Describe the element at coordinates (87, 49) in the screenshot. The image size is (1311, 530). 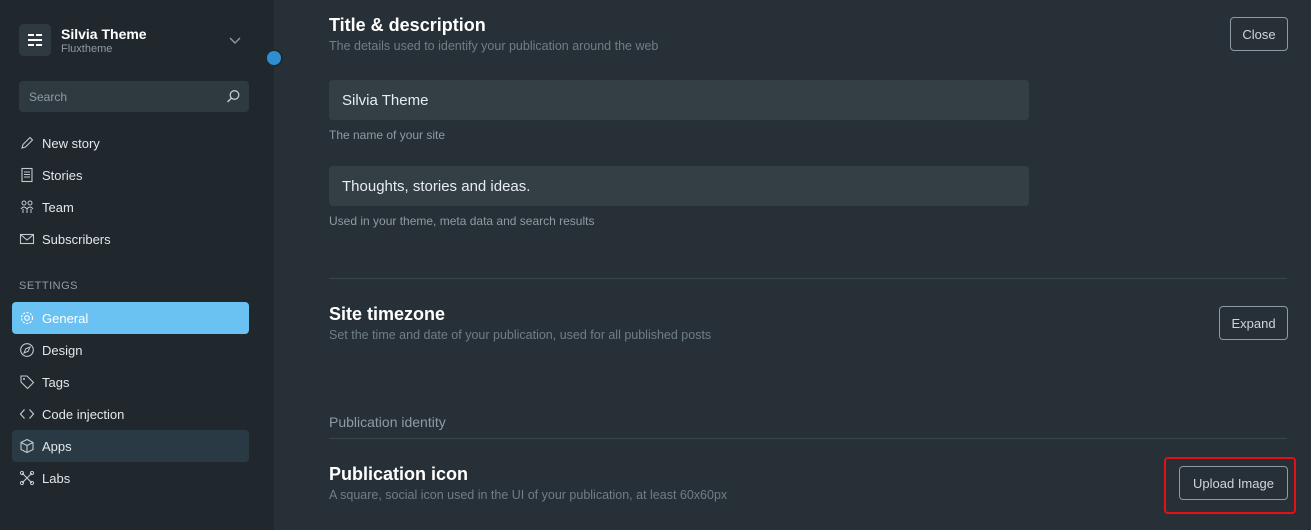
I see `site-subtitle: Fluxtheme` at that location.